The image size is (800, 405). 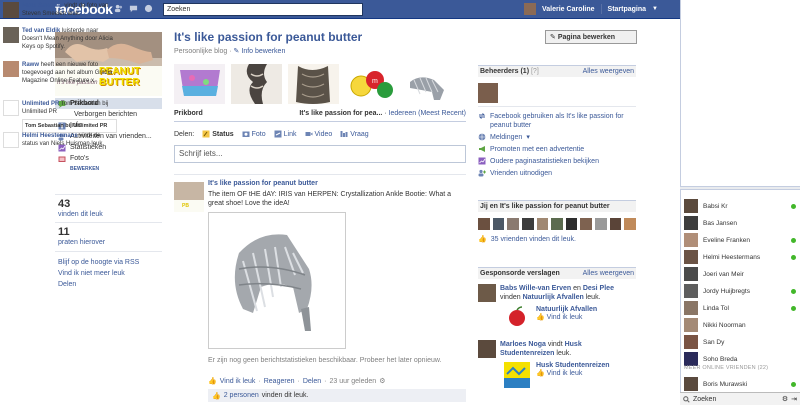 What do you see at coordinates (277, 280) in the screenshot?
I see `post-photo` at bounding box center [277, 280].